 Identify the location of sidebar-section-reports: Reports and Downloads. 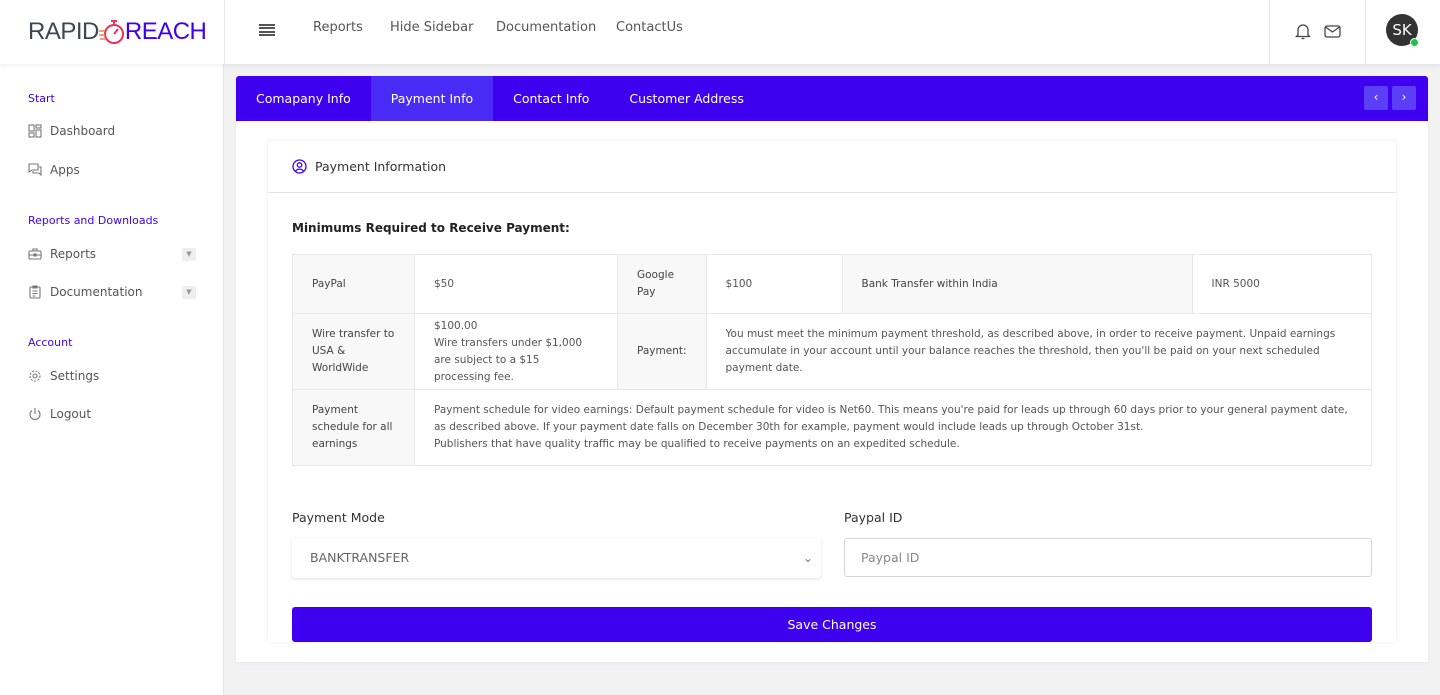
(93, 220).